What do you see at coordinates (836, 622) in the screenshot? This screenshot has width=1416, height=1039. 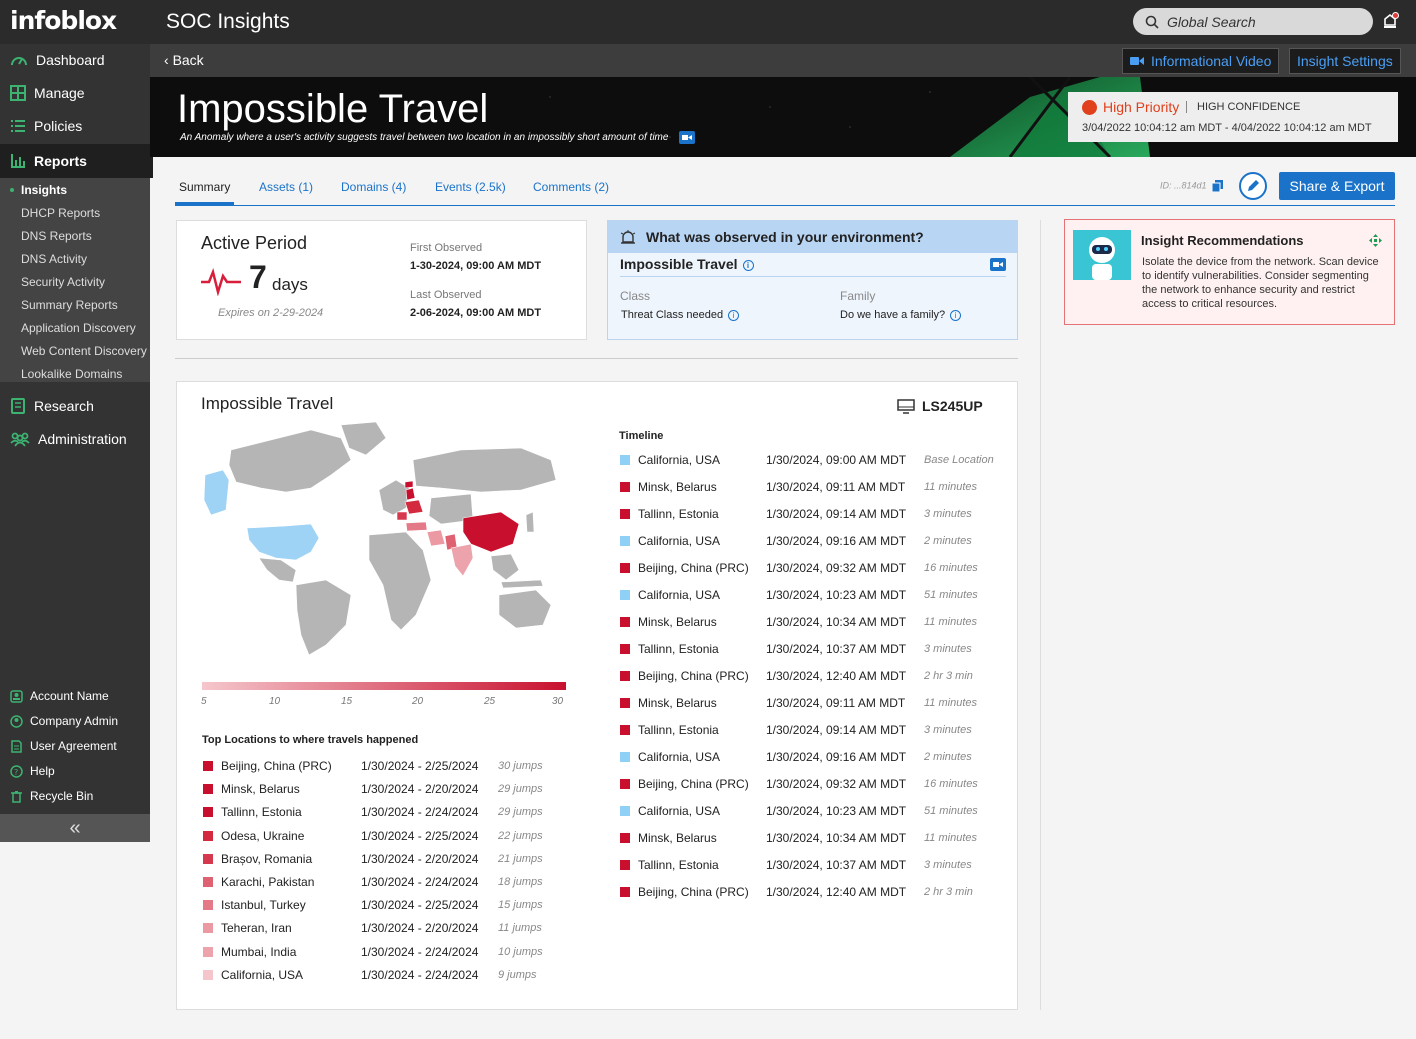 I see `timeline-time: 1/30/2024, 10:34 AM MDT` at bounding box center [836, 622].